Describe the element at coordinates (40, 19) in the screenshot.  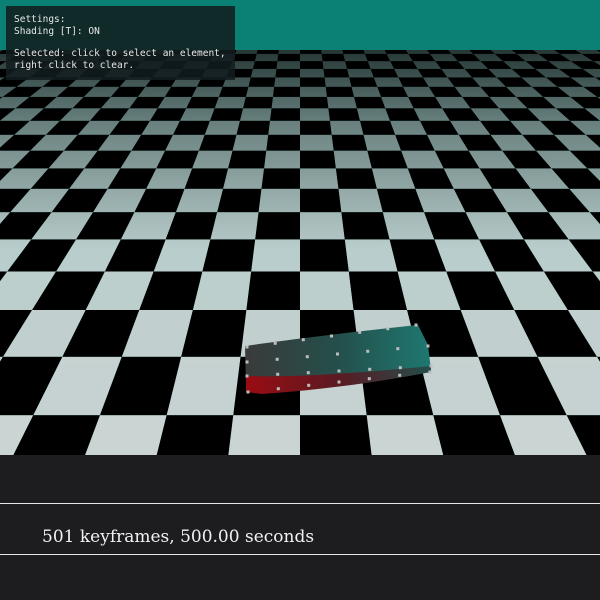
I see `settings-title: Settings:` at that location.